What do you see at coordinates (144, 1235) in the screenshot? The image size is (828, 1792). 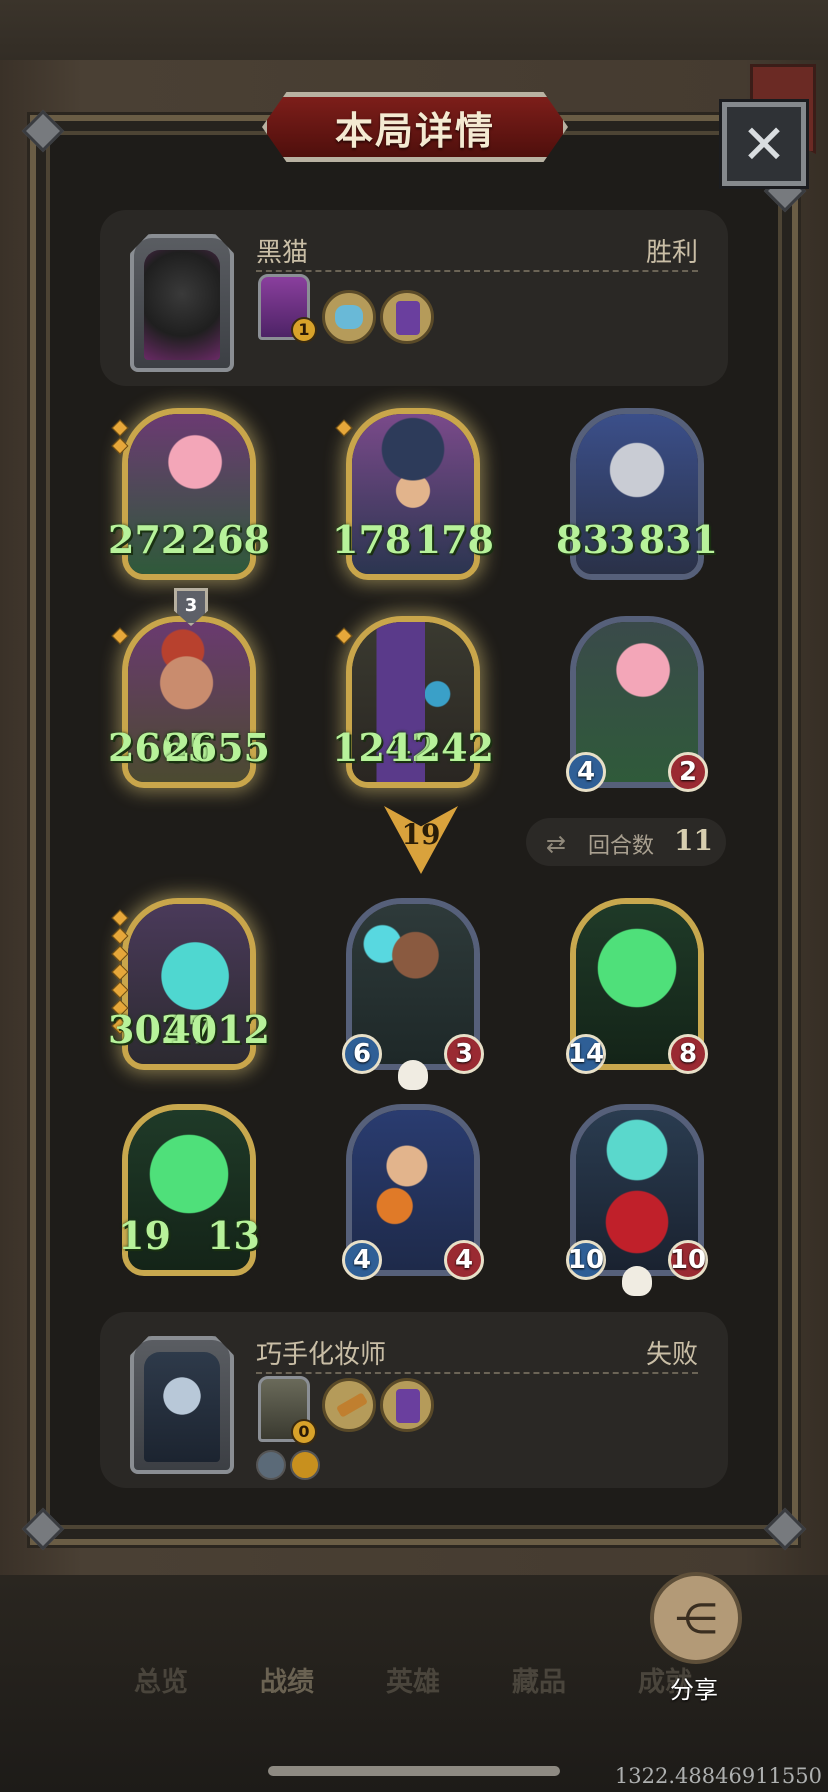 I see `unit-attack: 19` at bounding box center [144, 1235].